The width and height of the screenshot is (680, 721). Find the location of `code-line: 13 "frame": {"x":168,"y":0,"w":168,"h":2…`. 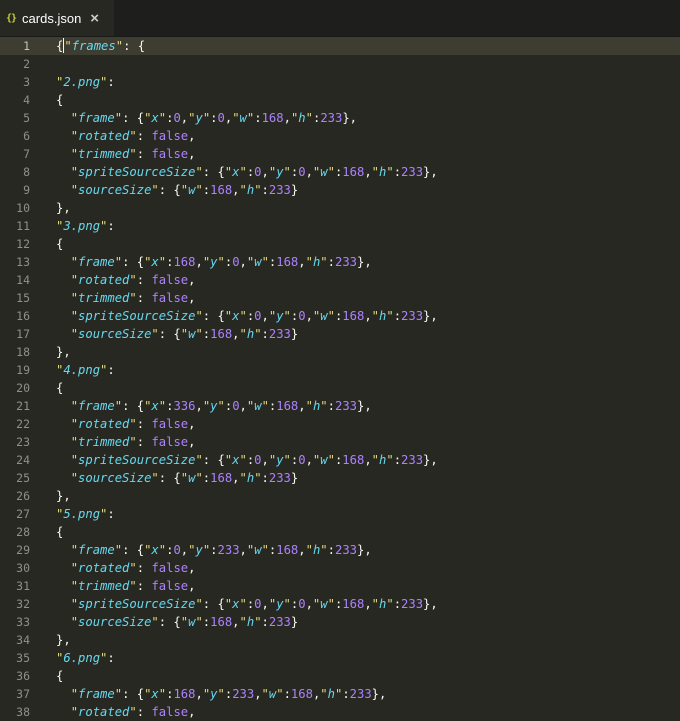

code-line: 13 "frame": {"x":168,"y":0,"w":168,"h":2… is located at coordinates (340, 262).